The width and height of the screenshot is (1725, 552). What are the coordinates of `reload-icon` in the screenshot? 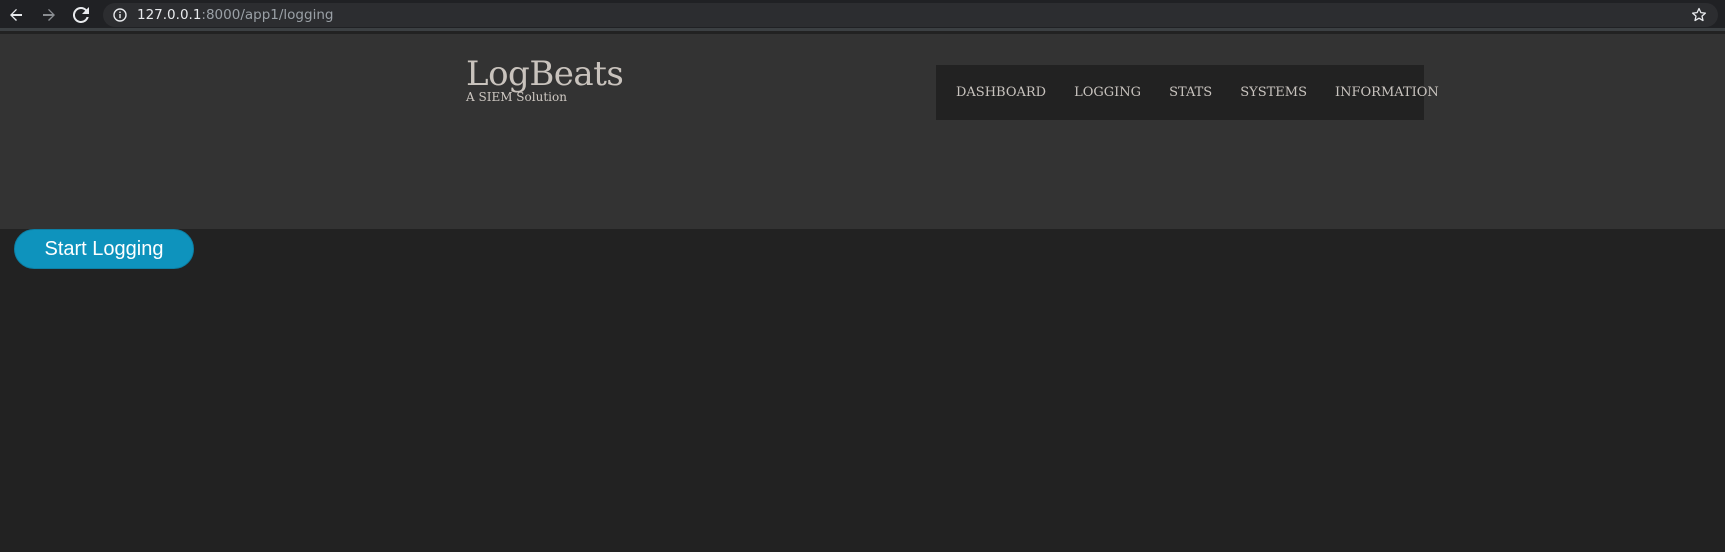 It's located at (81, 15).